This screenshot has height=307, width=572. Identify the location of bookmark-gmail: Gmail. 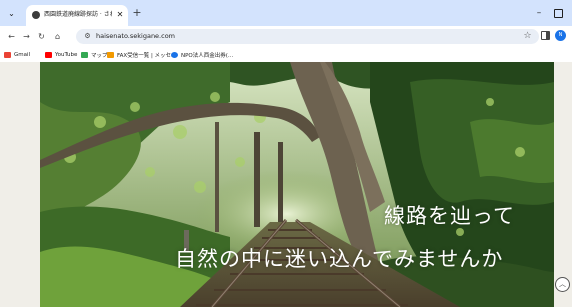
(17, 54).